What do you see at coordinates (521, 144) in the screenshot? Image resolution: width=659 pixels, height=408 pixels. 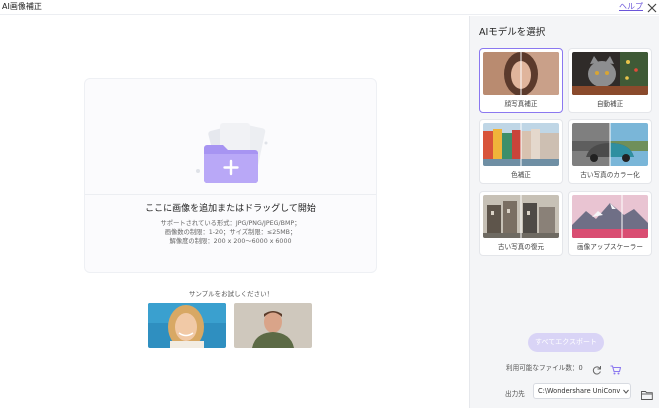 I see `model-thumb-color` at bounding box center [521, 144].